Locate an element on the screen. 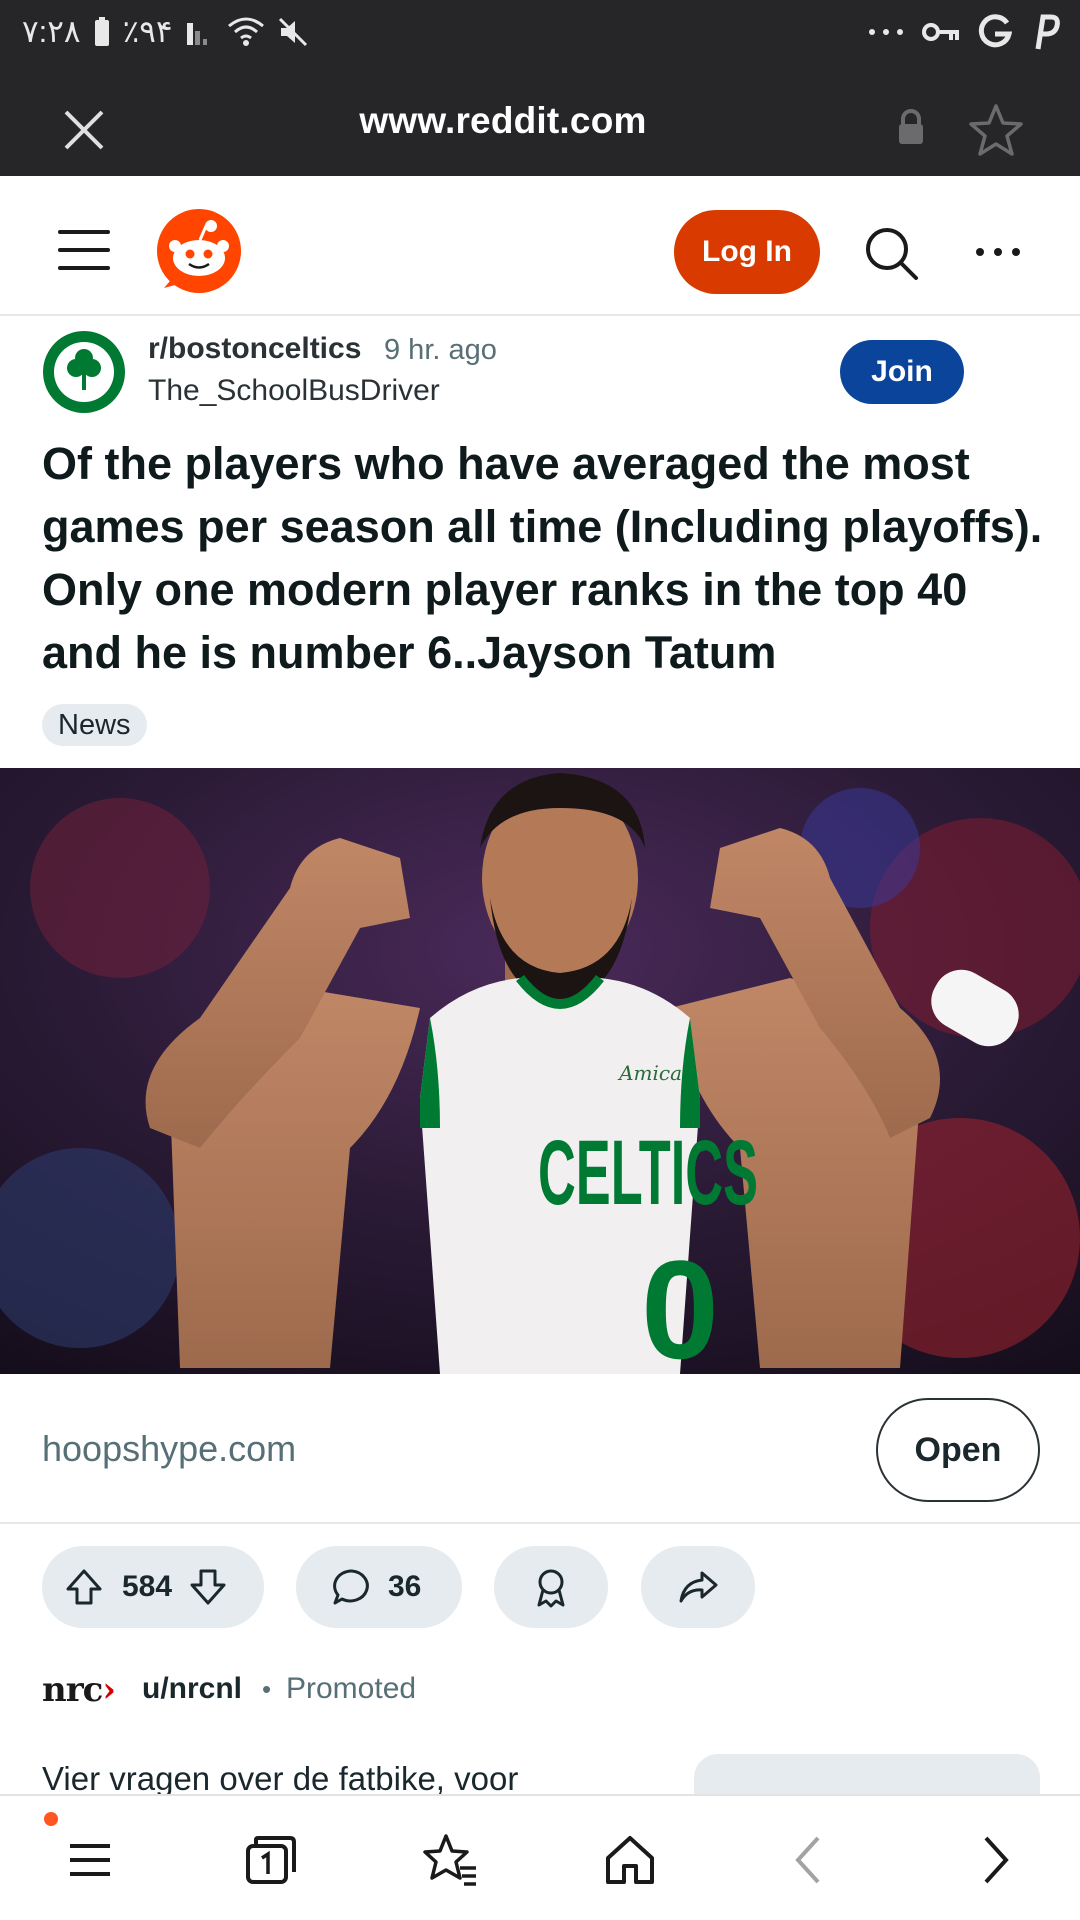  home-icon is located at coordinates (630, 1860).